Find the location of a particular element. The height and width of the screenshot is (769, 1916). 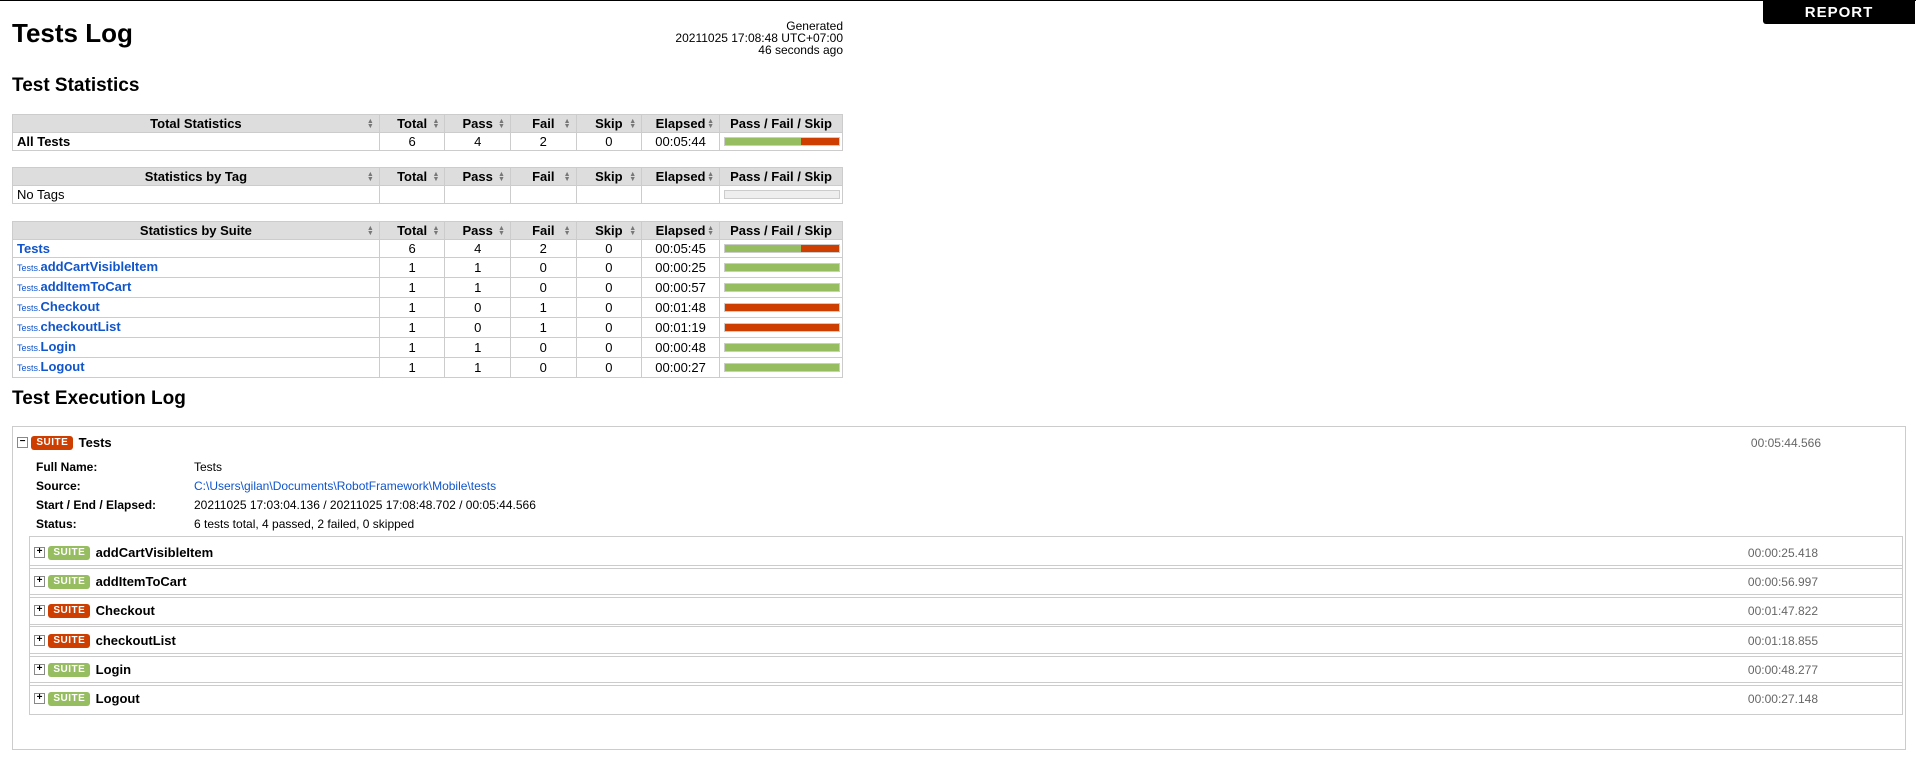

stat-pass: 0 is located at coordinates (477, 327).